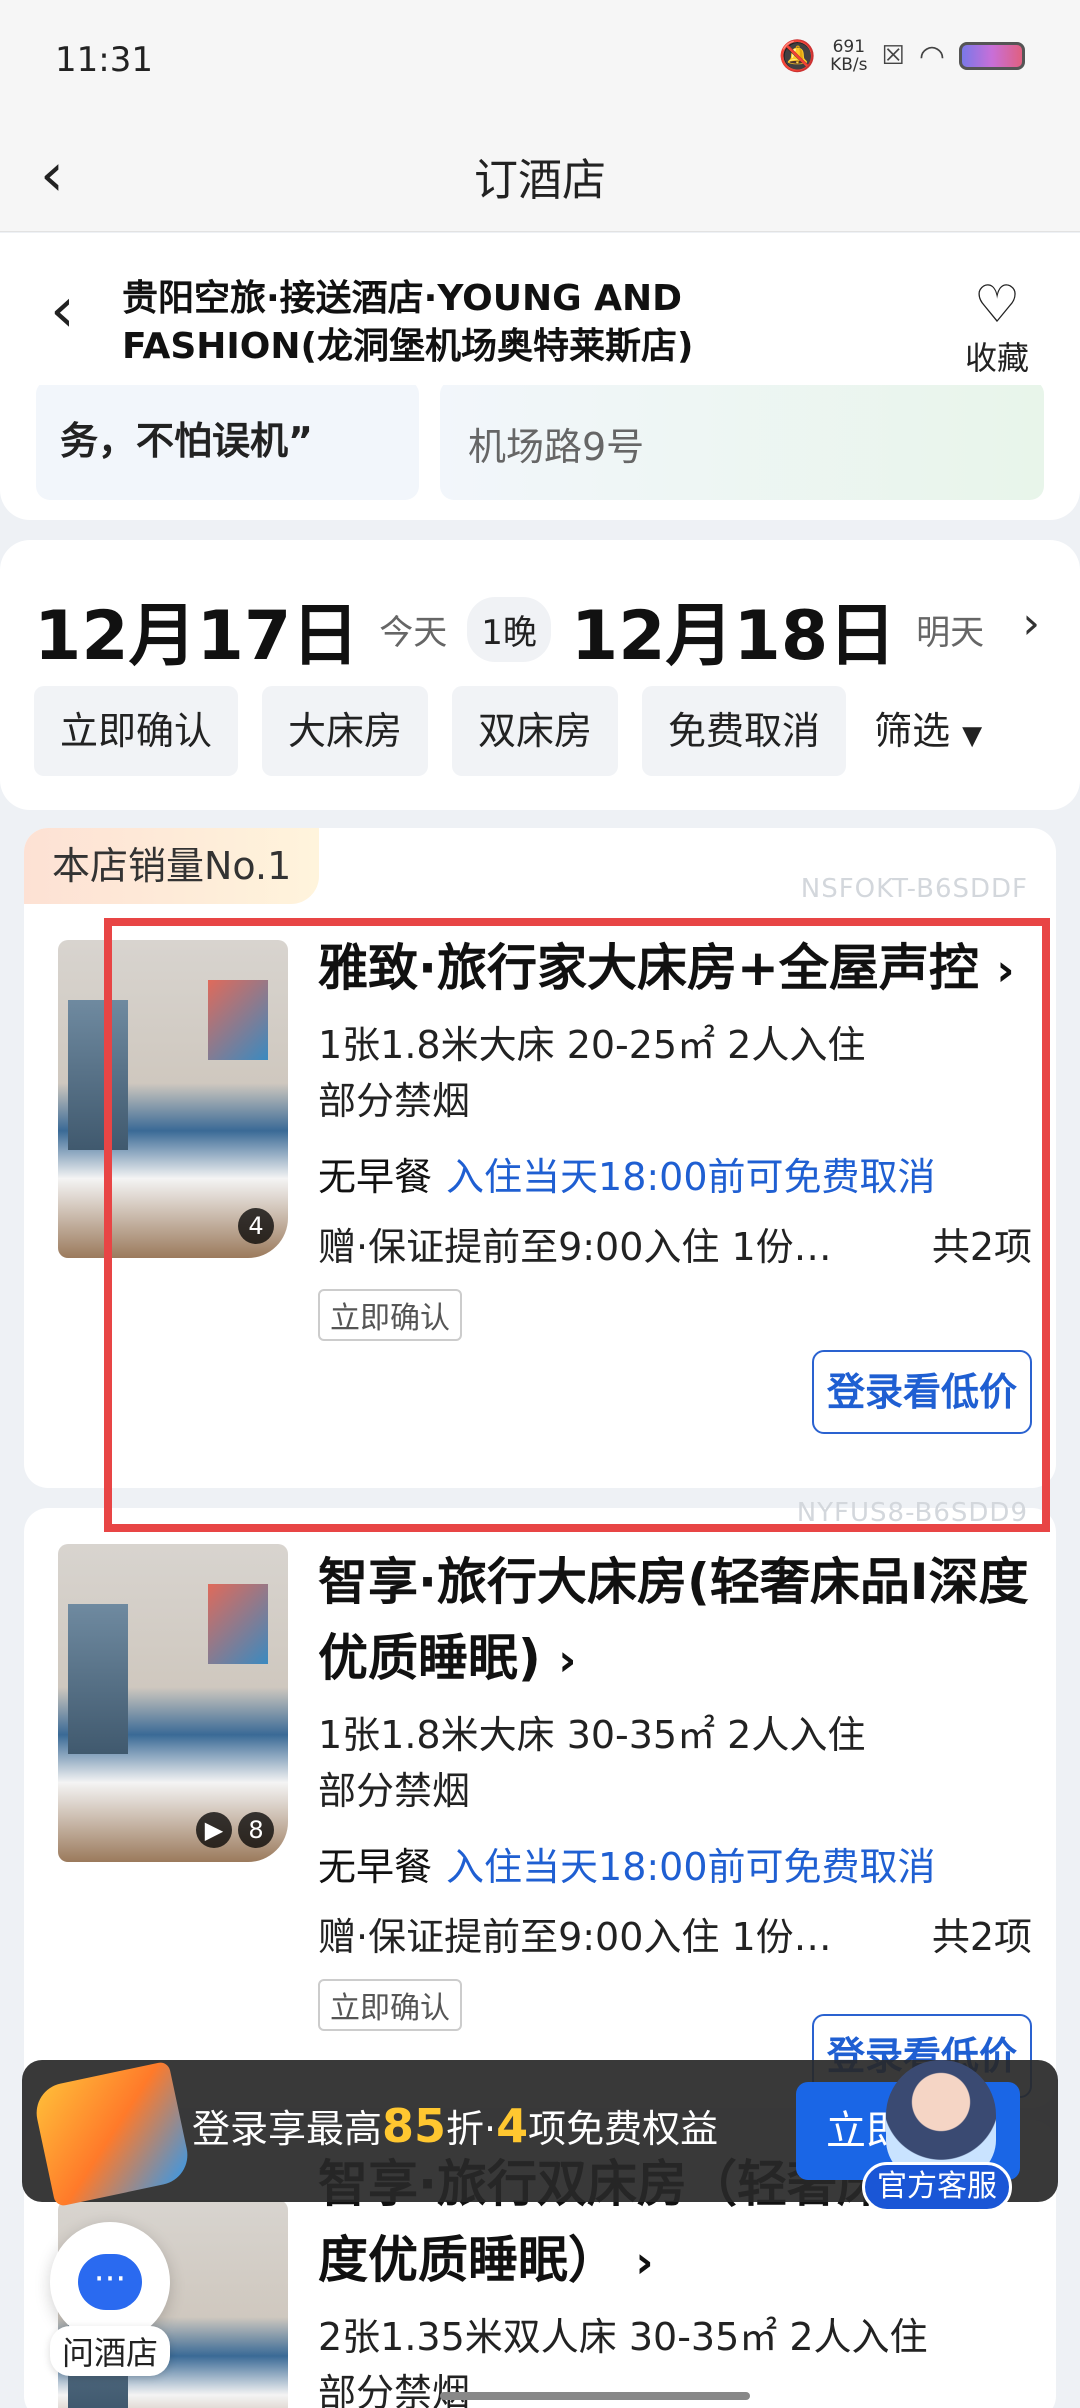 The width and height of the screenshot is (1080, 2408). What do you see at coordinates (173, 1703) in the screenshot?
I see `room-photo: ▶ 8` at bounding box center [173, 1703].